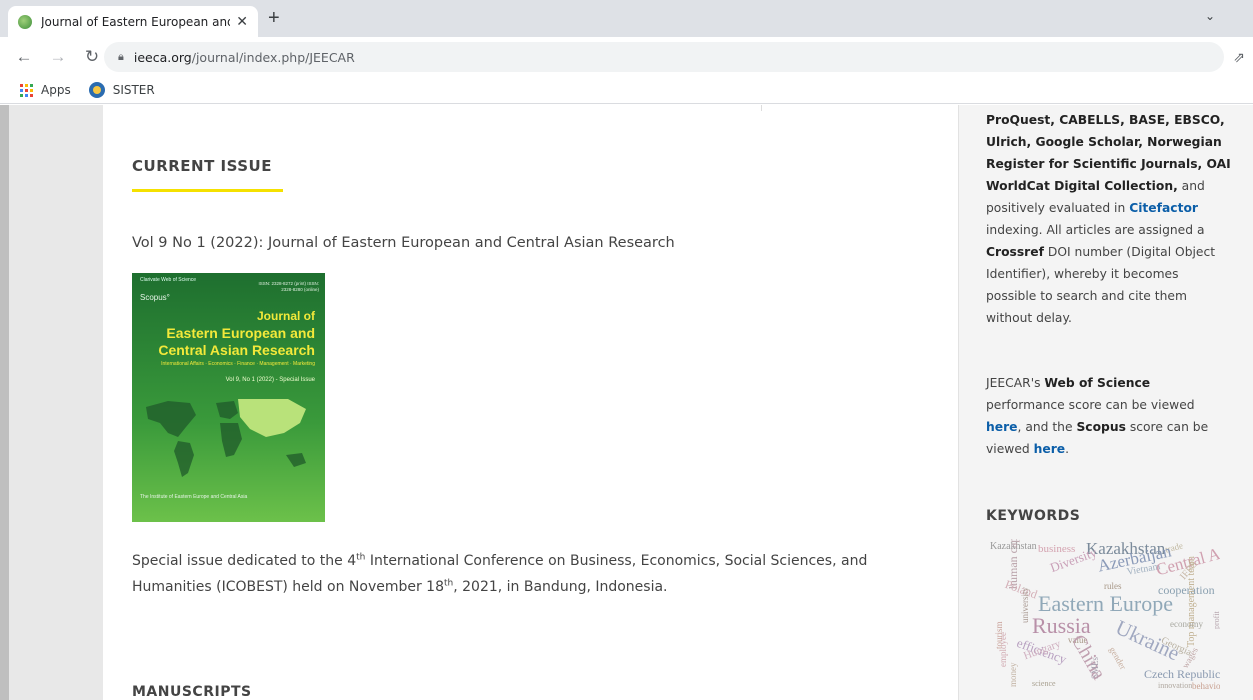 This screenshot has height=700, width=1253. Describe the element at coordinates (560, 587) in the screenshot. I see `desc-text: , 2021, in Bandung, Indonesia.` at that location.